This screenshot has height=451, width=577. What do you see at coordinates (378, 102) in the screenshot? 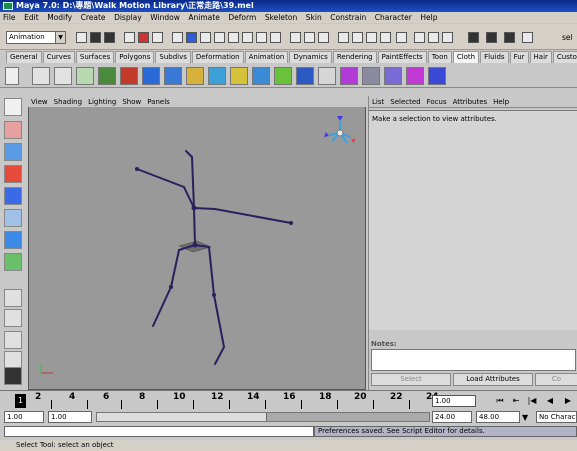
I see `attr-menu-list: List` at bounding box center [378, 102].